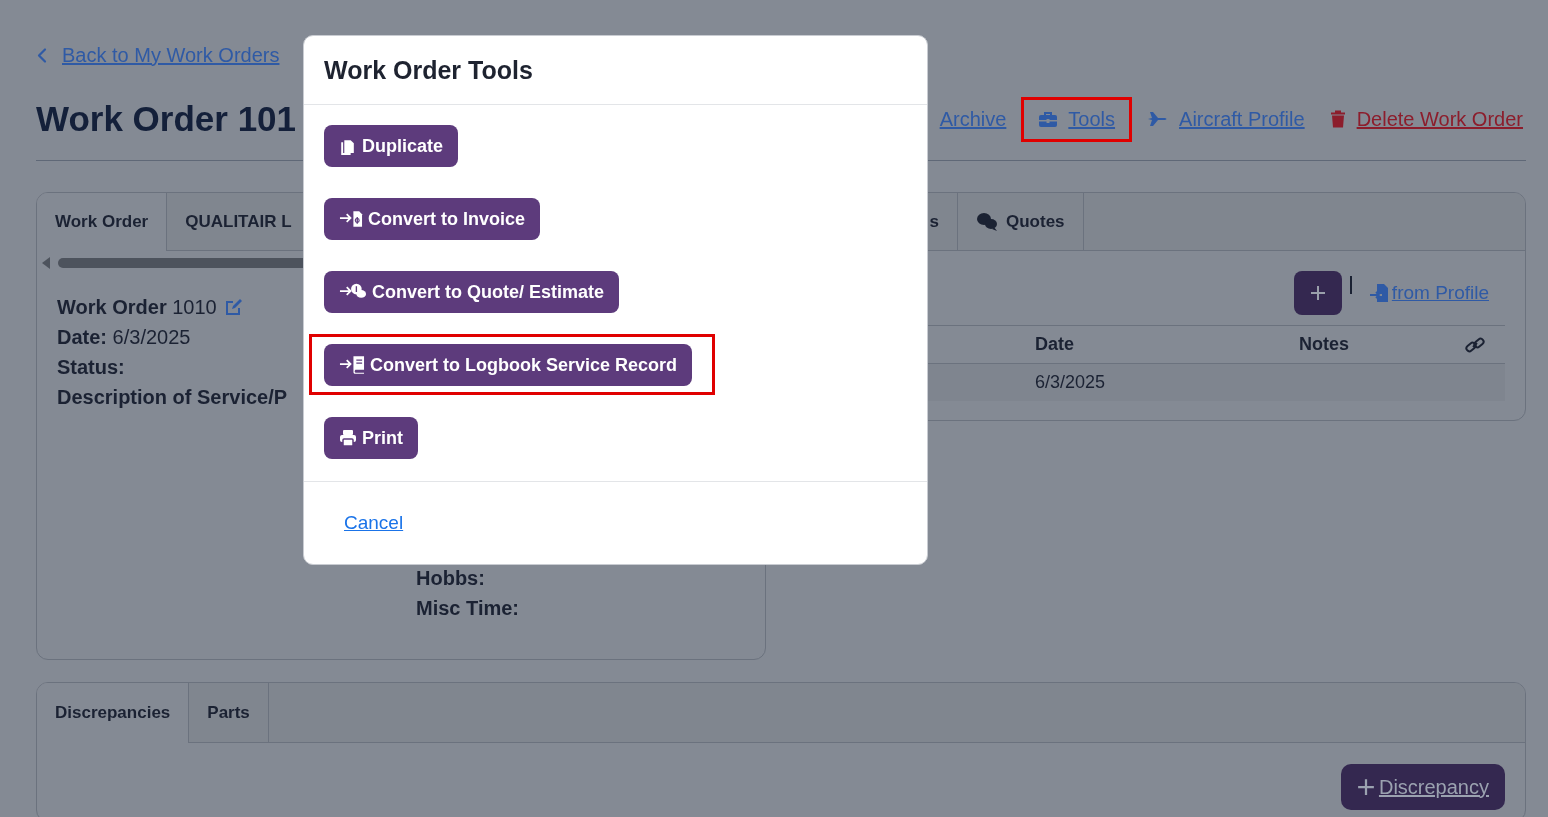  What do you see at coordinates (352, 365) in the screenshot?
I see `arrow-book-icon` at bounding box center [352, 365].